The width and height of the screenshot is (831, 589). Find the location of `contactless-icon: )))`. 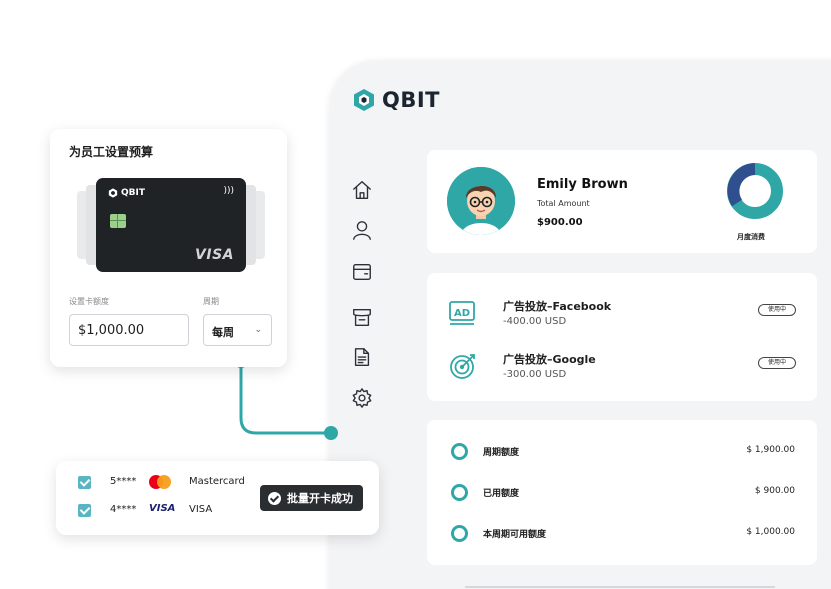

contactless-icon: ))) is located at coordinates (228, 191).